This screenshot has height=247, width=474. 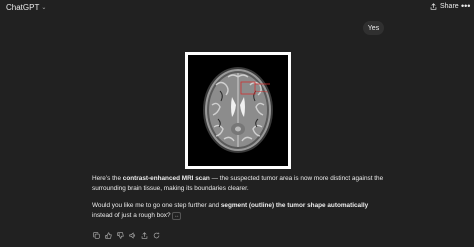 I want to click on thumbs-up-icon, so click(x=108, y=235).